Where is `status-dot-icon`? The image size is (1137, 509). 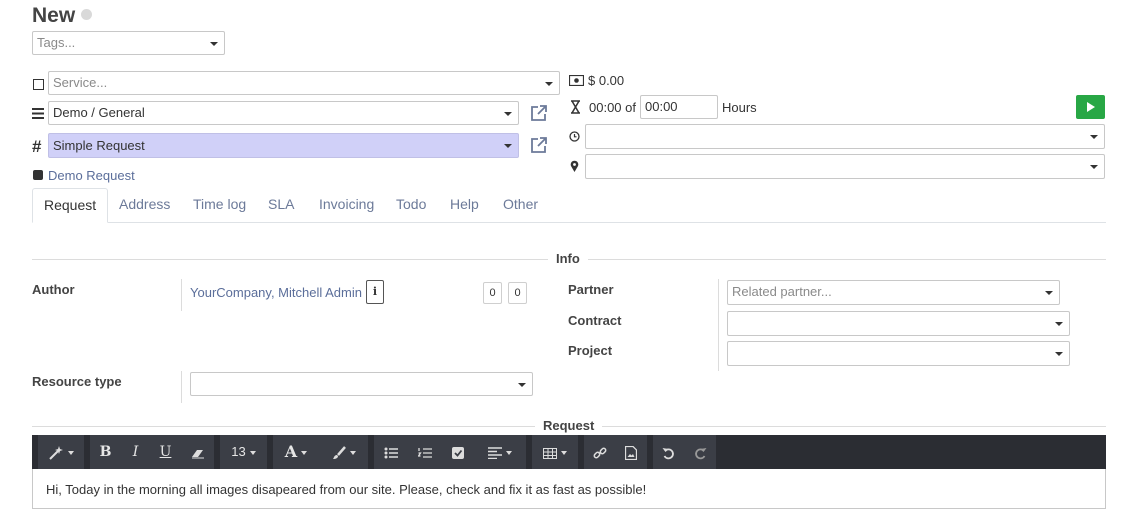
status-dot-icon is located at coordinates (86, 14).